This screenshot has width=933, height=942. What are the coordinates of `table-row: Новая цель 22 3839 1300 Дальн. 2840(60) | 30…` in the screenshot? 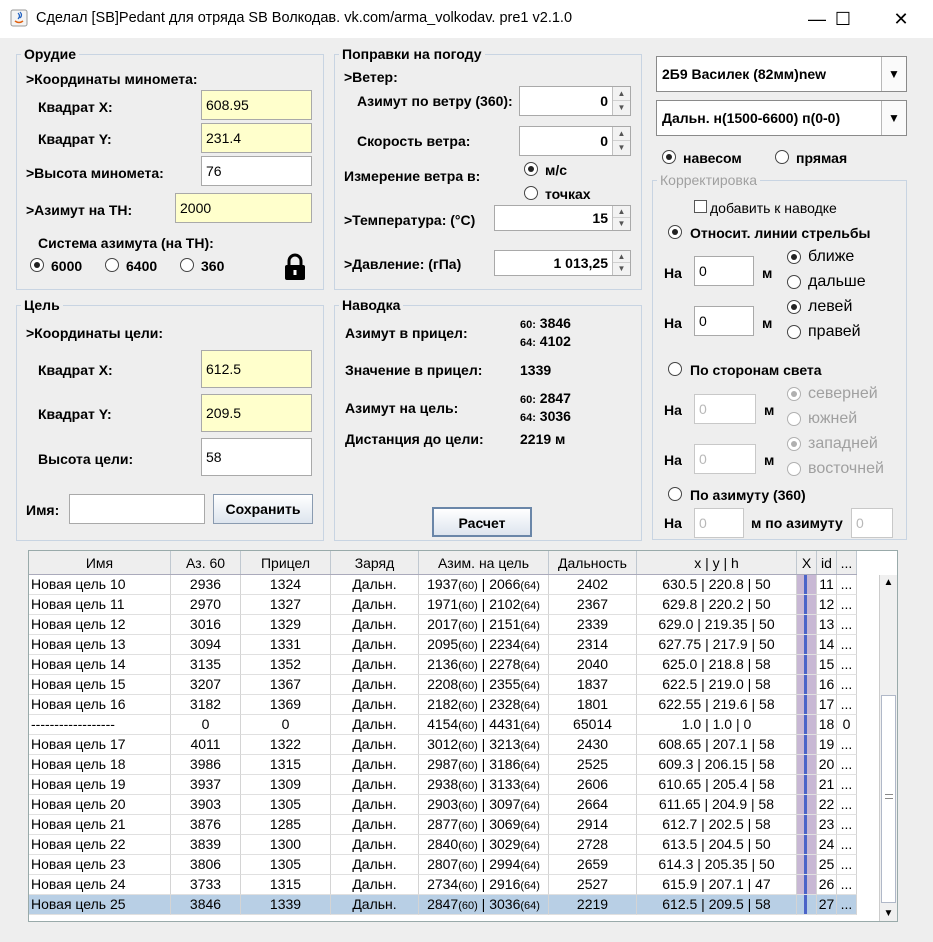 It's located at (443, 845).